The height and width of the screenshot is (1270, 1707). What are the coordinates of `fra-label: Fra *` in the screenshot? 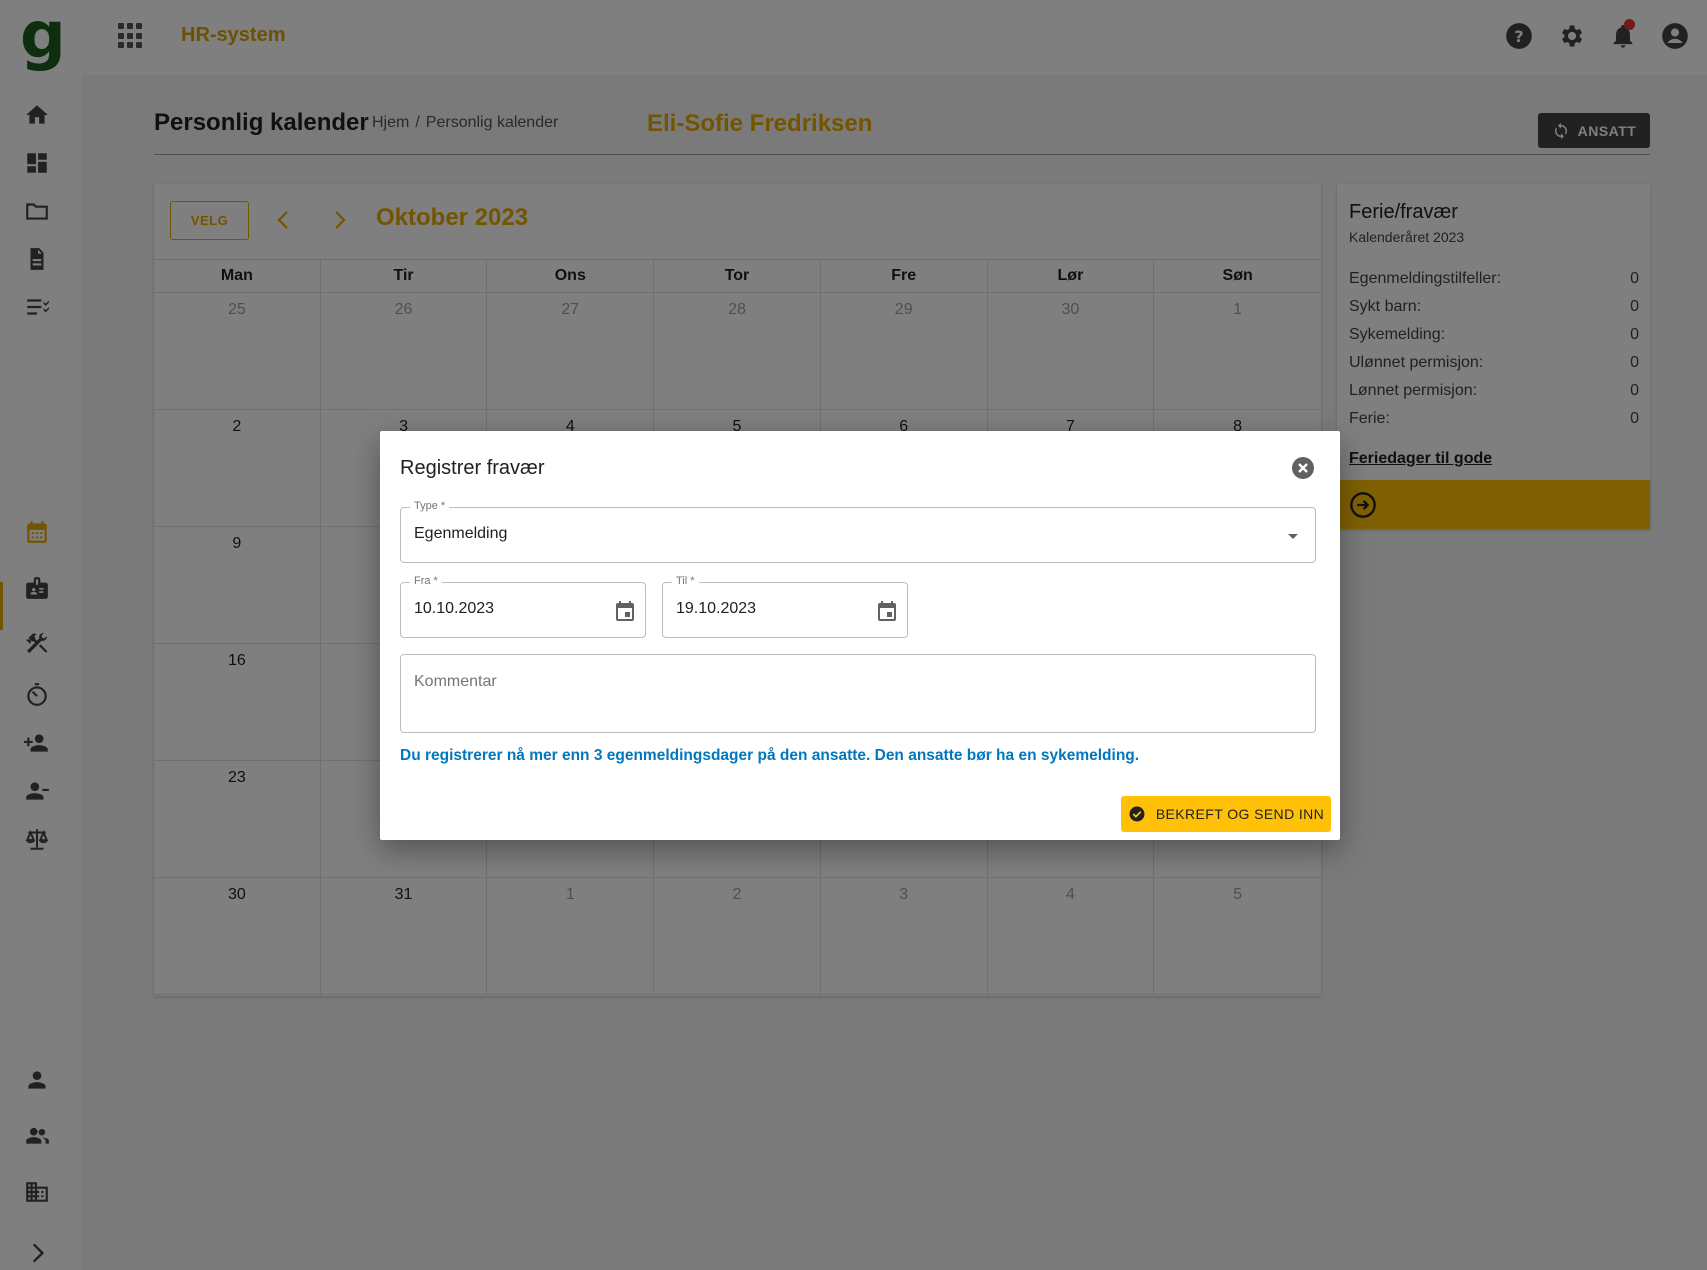 It's located at (426, 581).